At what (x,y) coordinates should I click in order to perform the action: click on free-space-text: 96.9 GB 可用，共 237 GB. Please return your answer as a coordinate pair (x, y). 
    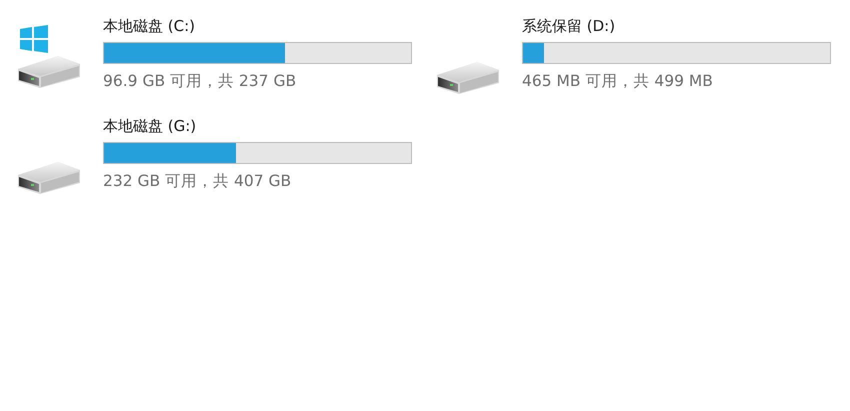
    Looking at the image, I should click on (200, 81).